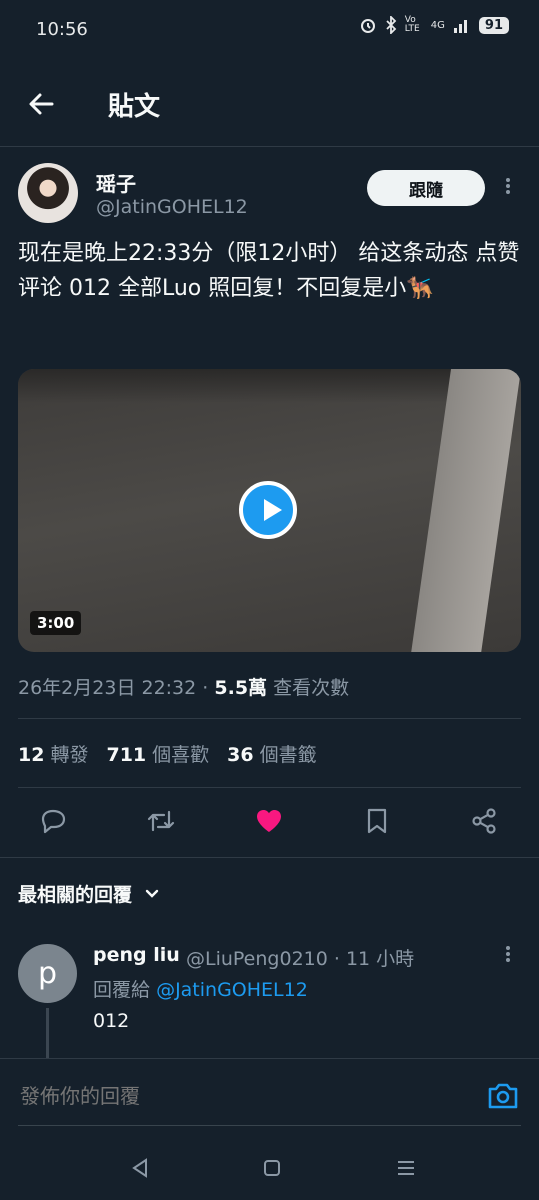  I want to click on replies-sort-dropdown: 最相關的回覆, so click(89, 893).